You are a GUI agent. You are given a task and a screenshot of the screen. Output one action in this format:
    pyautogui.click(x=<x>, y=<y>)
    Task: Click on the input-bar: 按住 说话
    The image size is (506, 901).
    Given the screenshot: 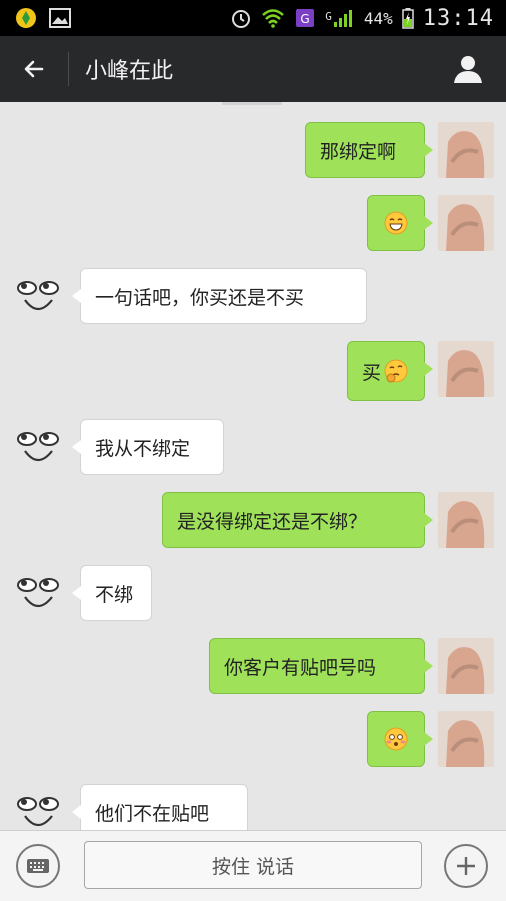 What is the action you would take?
    pyautogui.click(x=253, y=865)
    